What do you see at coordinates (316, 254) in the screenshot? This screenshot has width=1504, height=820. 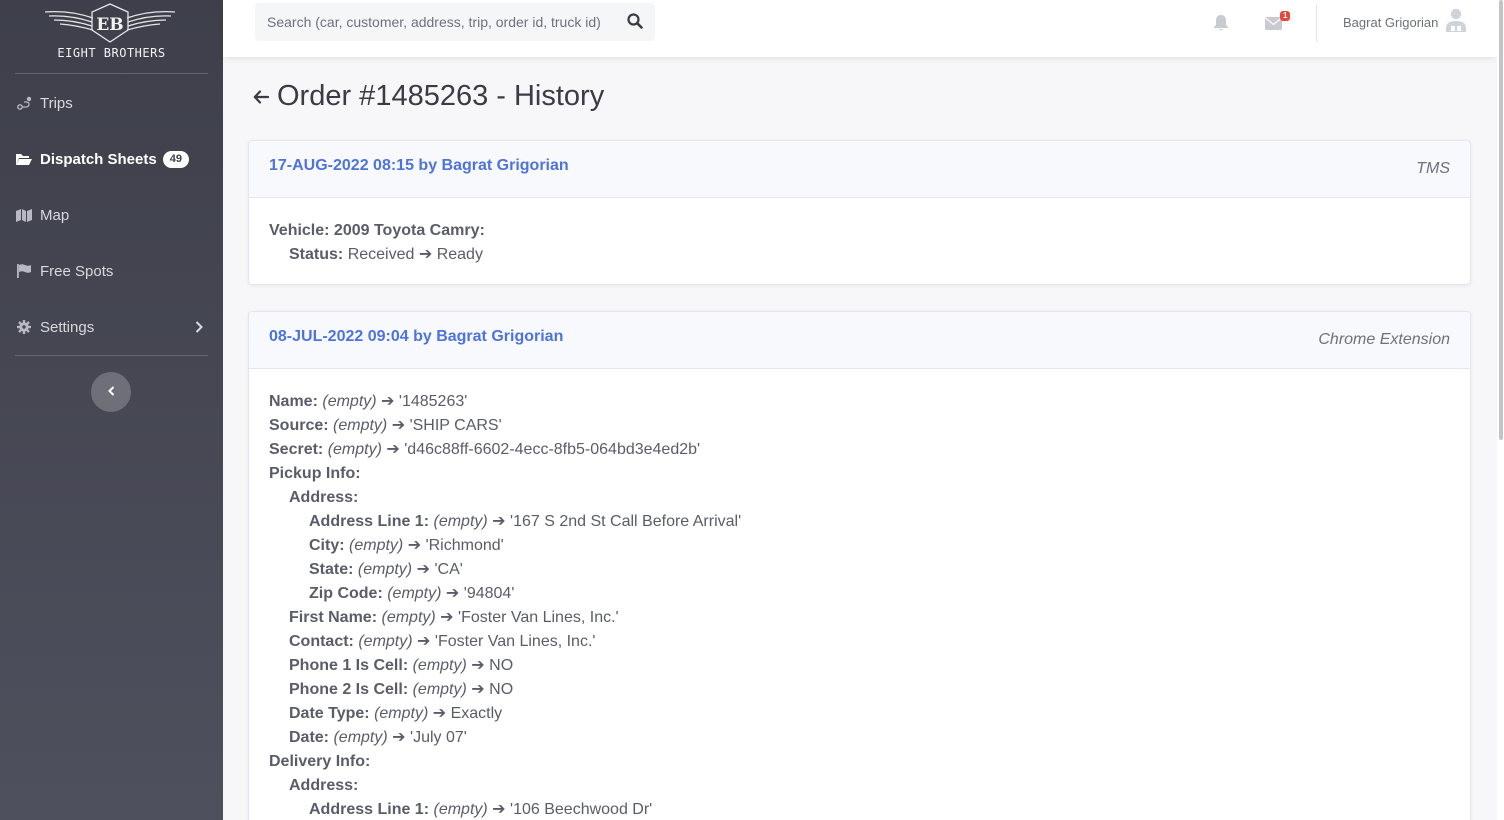 I see `change-key: Status:` at bounding box center [316, 254].